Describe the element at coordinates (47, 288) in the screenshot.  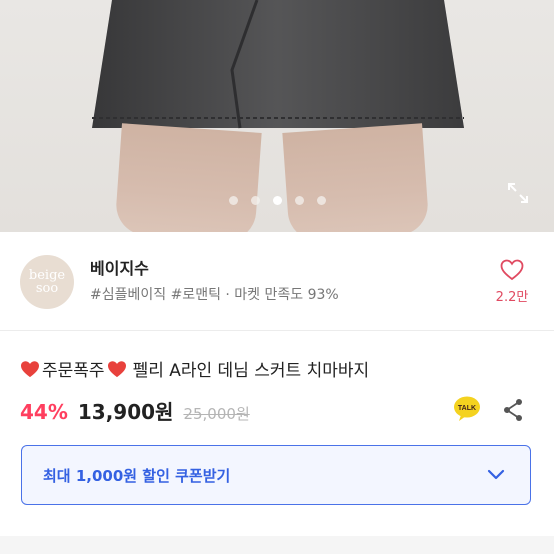
I see `shop-logo-line2: soo` at that location.